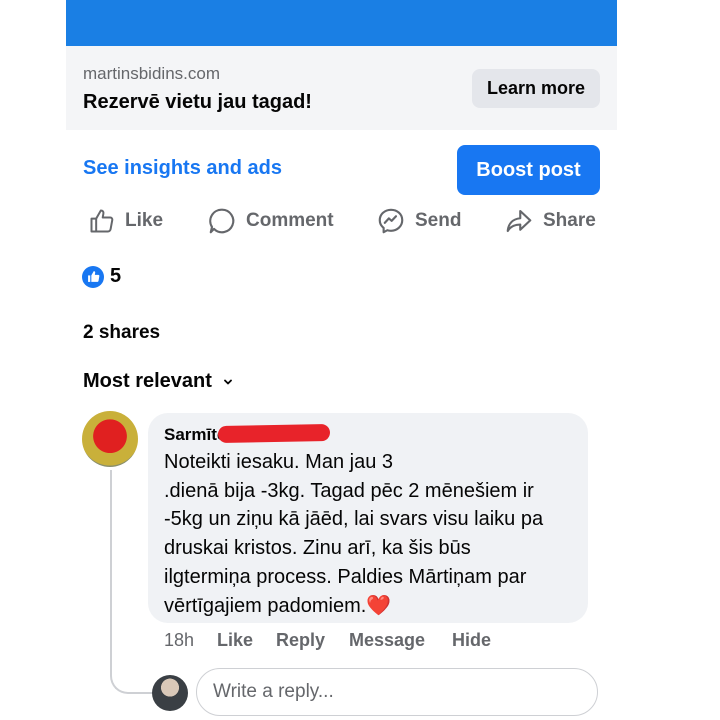  Describe the element at coordinates (121, 333) in the screenshot. I see `shares-count: 2 shares` at that location.